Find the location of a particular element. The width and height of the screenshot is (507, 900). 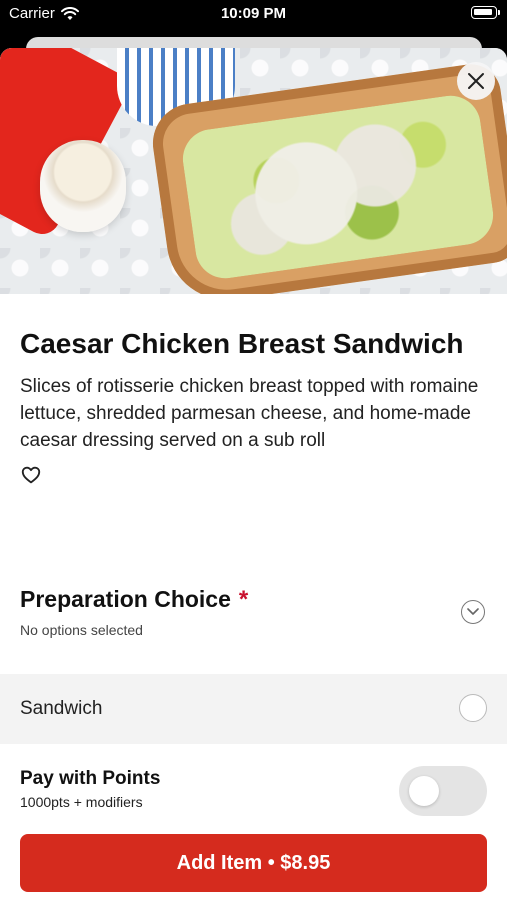

close-icon is located at coordinates (476, 81).